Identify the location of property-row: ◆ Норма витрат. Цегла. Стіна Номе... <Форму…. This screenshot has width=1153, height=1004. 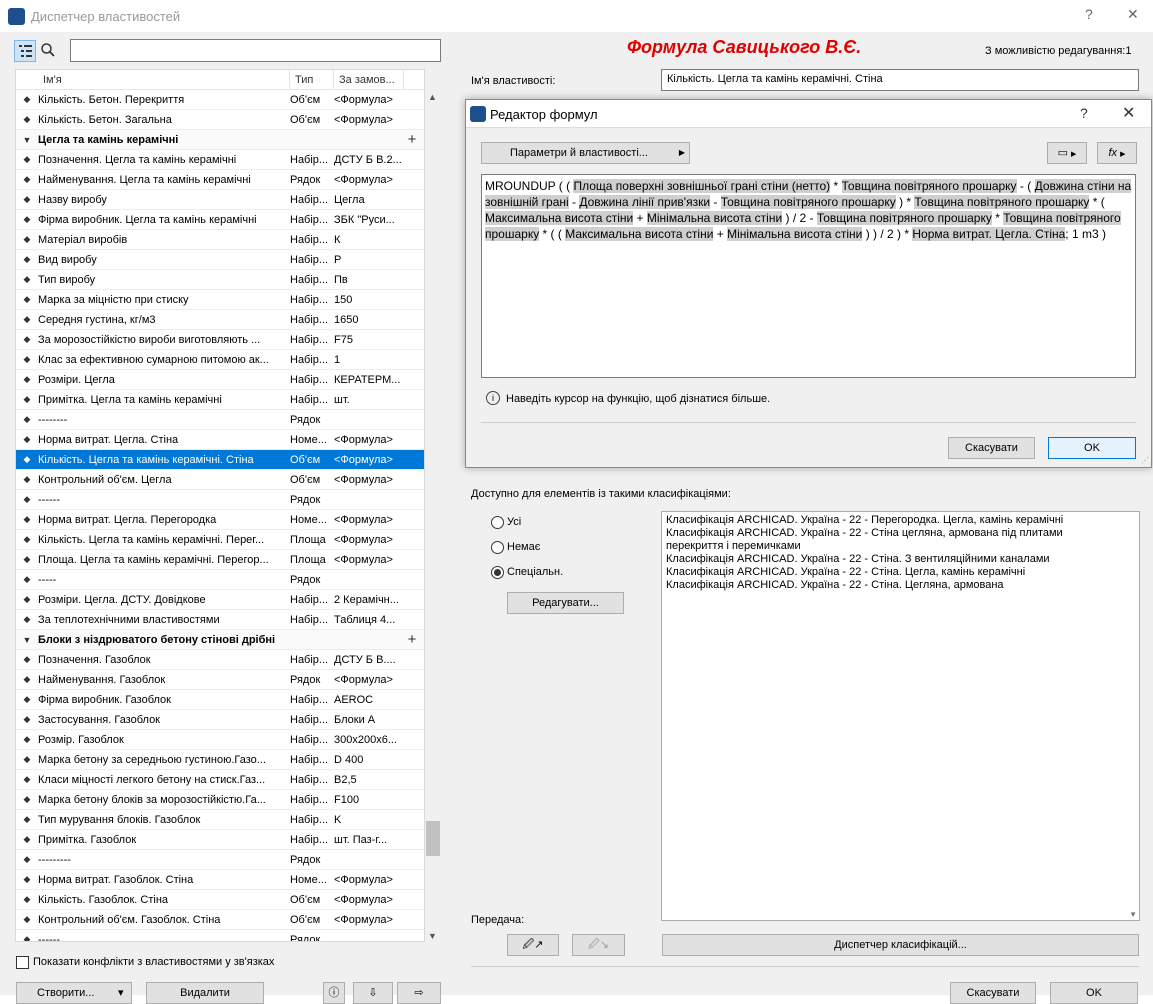
(220, 440).